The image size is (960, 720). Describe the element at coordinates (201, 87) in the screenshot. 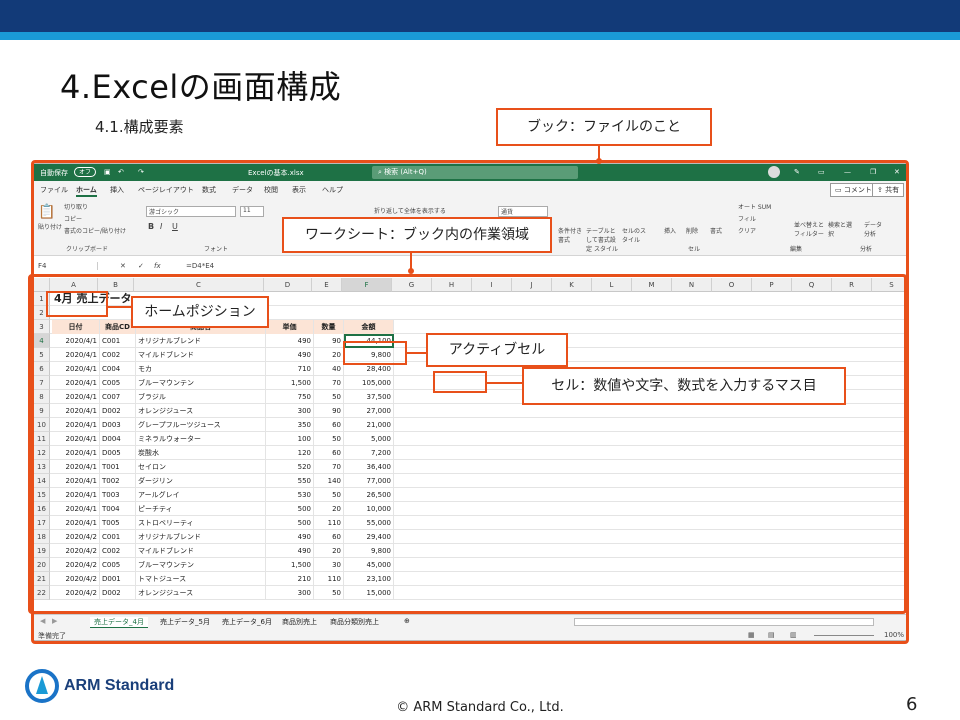

I see `slide-title: 4.Excelの画面構成` at that location.